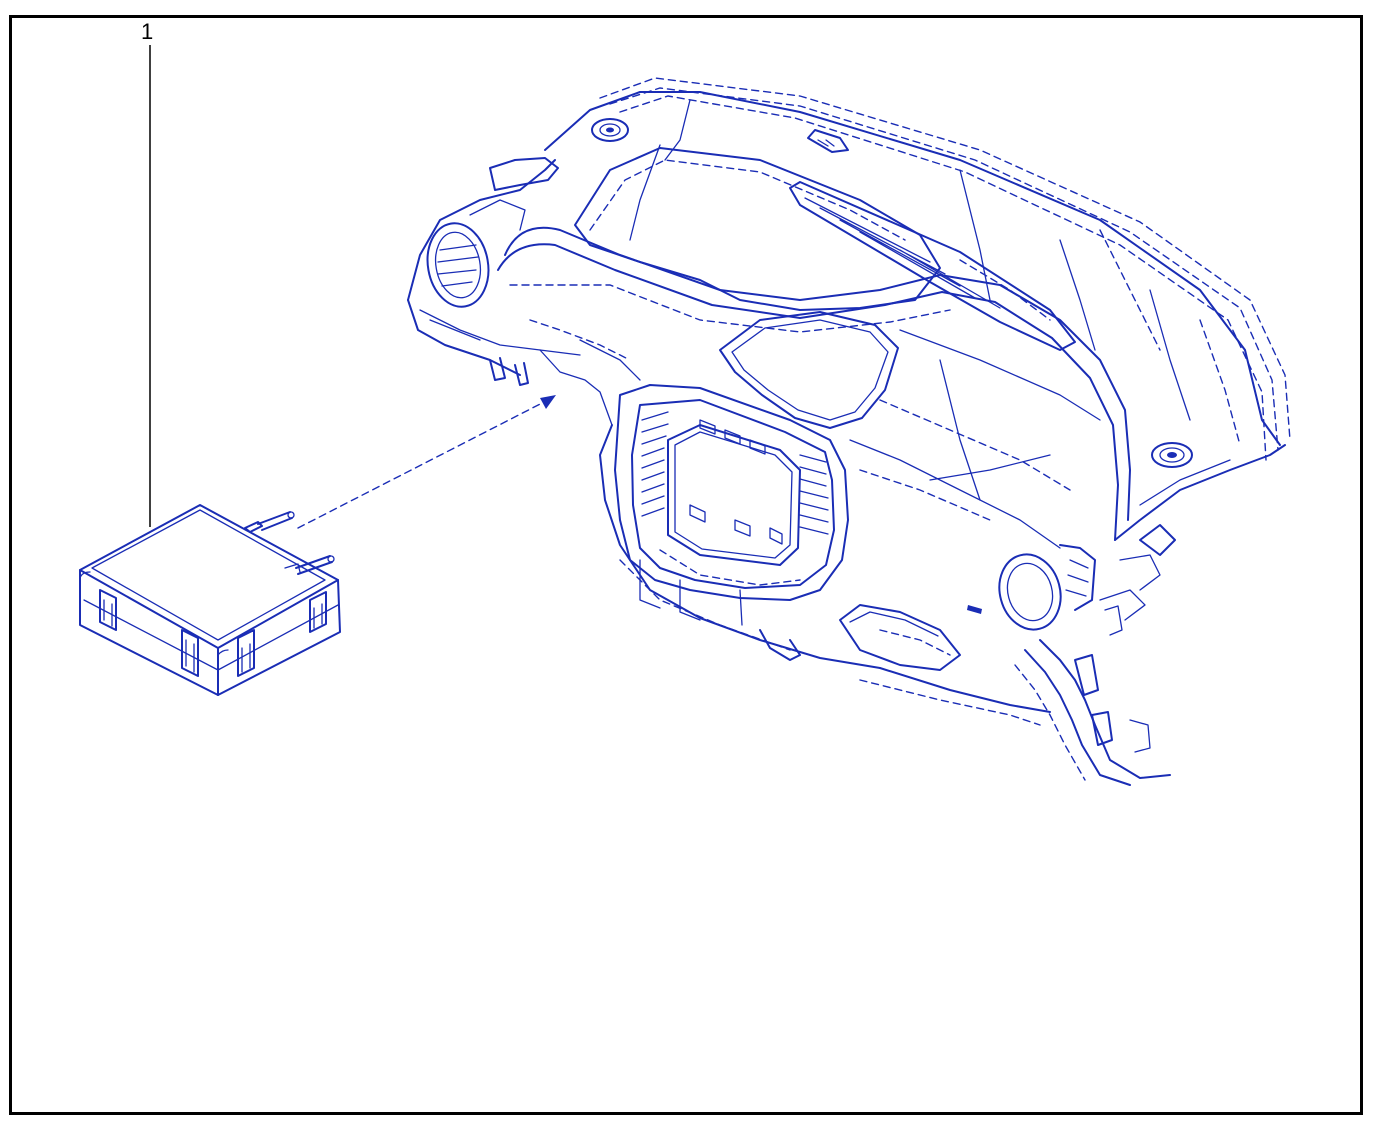 The width and height of the screenshot is (1392, 1124). What do you see at coordinates (210, 600) in the screenshot?
I see `airbag-module-icon` at bounding box center [210, 600].